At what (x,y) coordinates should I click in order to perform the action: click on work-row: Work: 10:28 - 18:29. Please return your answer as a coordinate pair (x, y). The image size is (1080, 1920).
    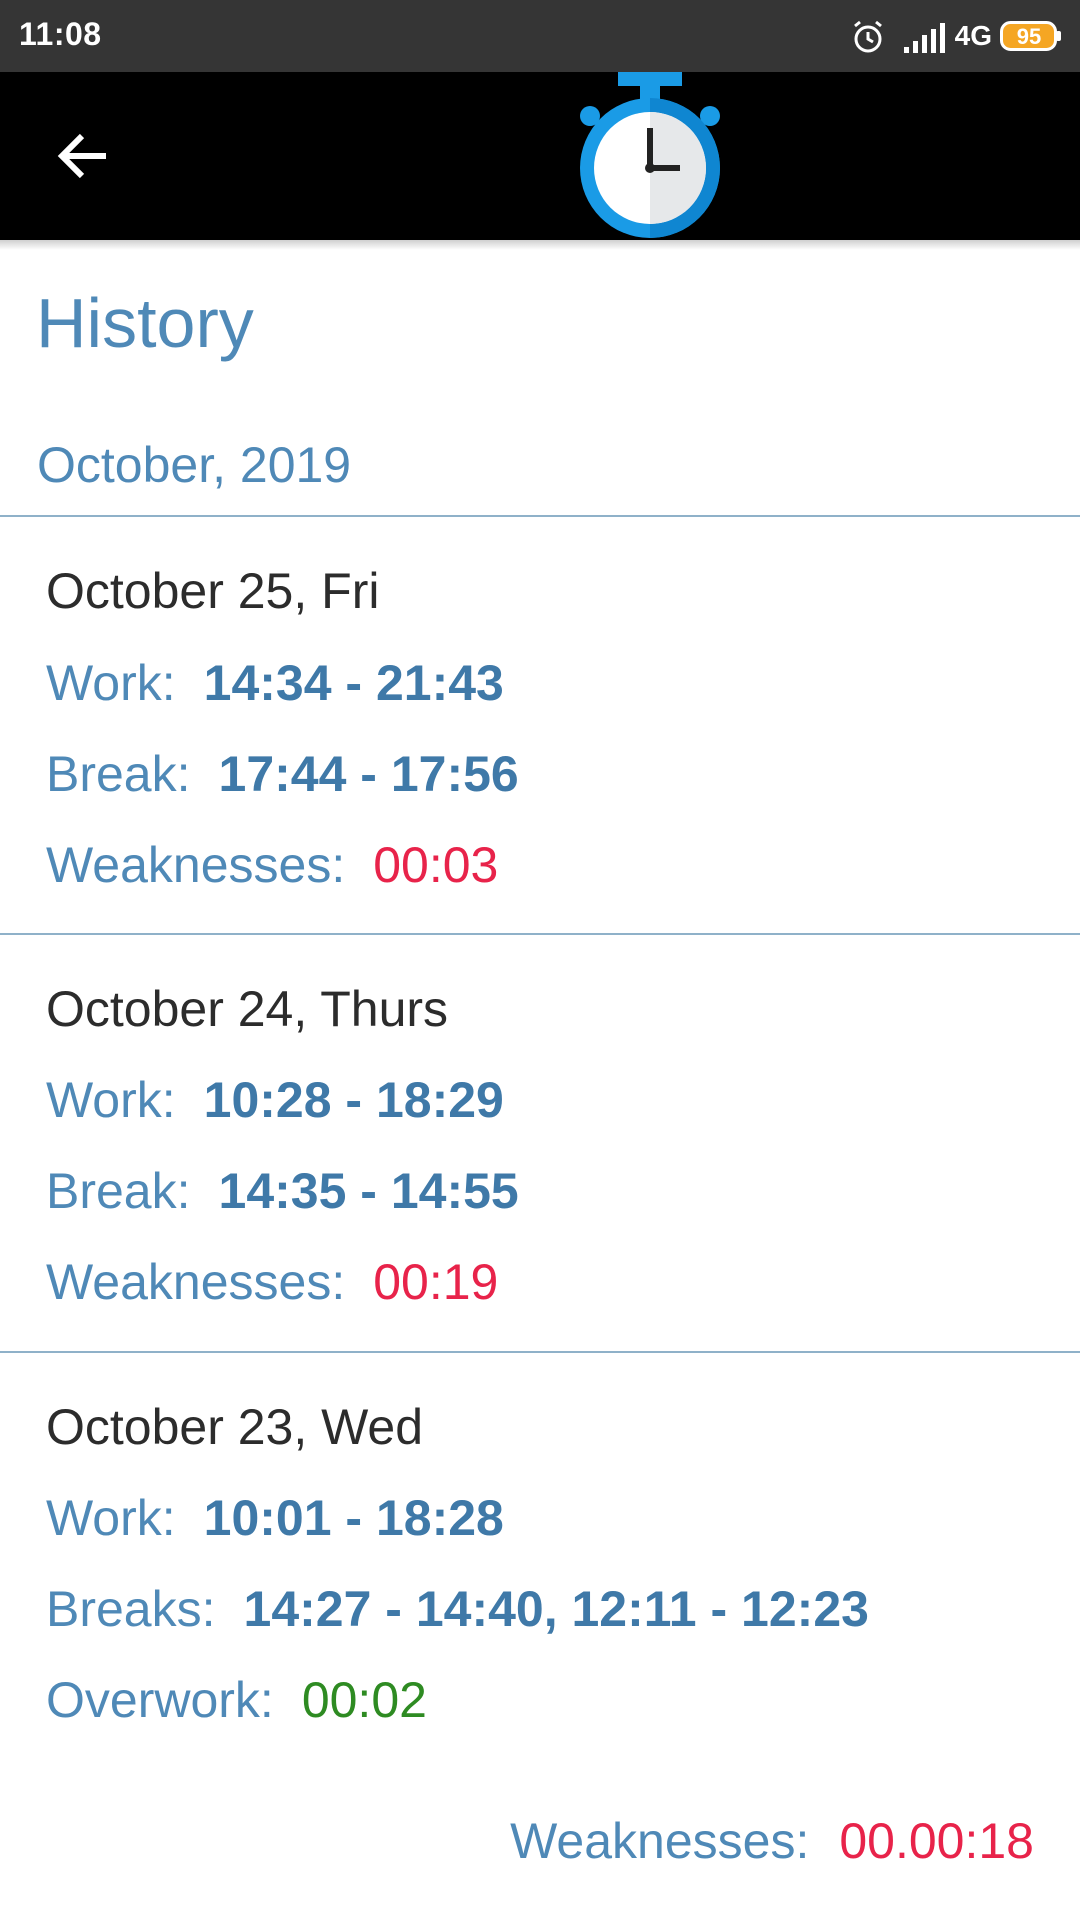
    Looking at the image, I should click on (275, 1100).